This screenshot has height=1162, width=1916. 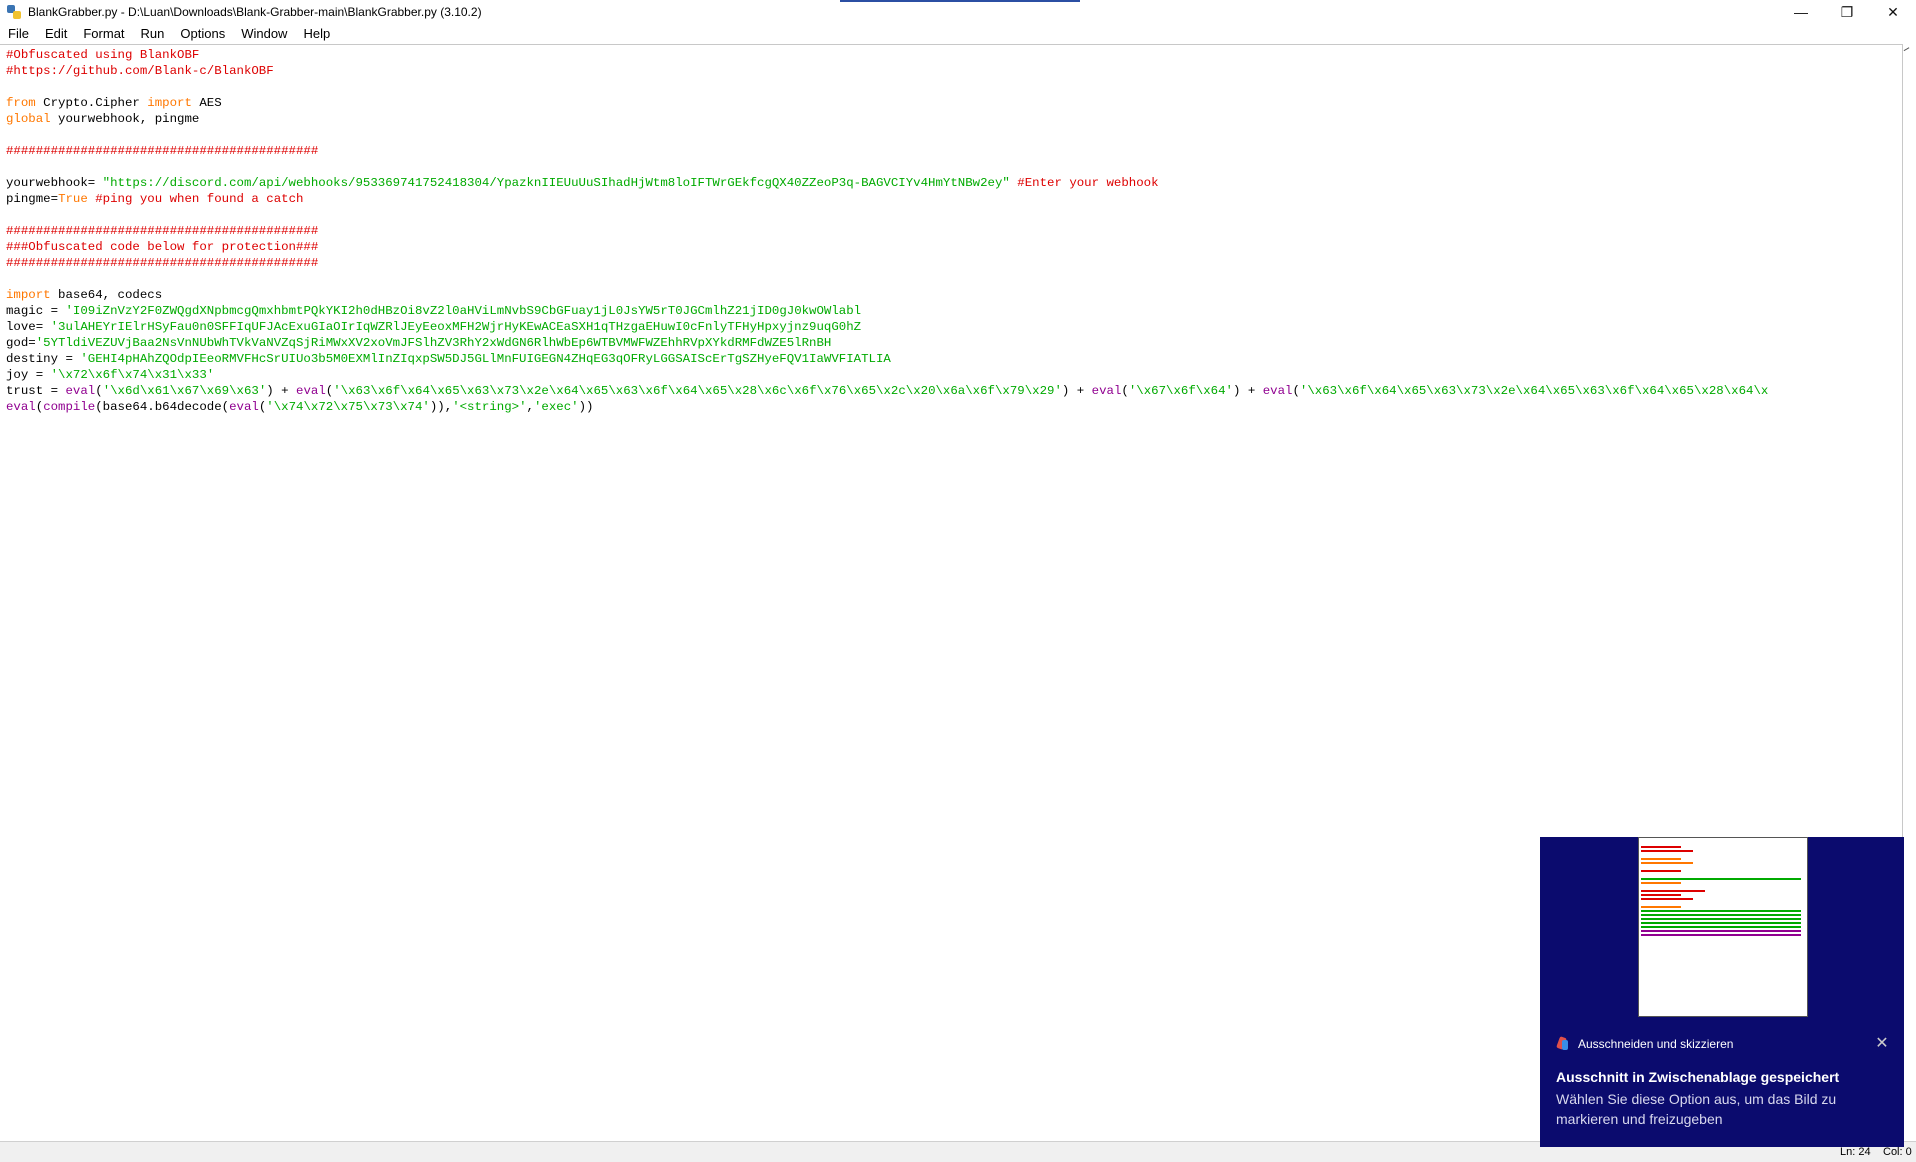 What do you see at coordinates (106, 295) in the screenshot?
I see `code-token: base64, codecs` at bounding box center [106, 295].